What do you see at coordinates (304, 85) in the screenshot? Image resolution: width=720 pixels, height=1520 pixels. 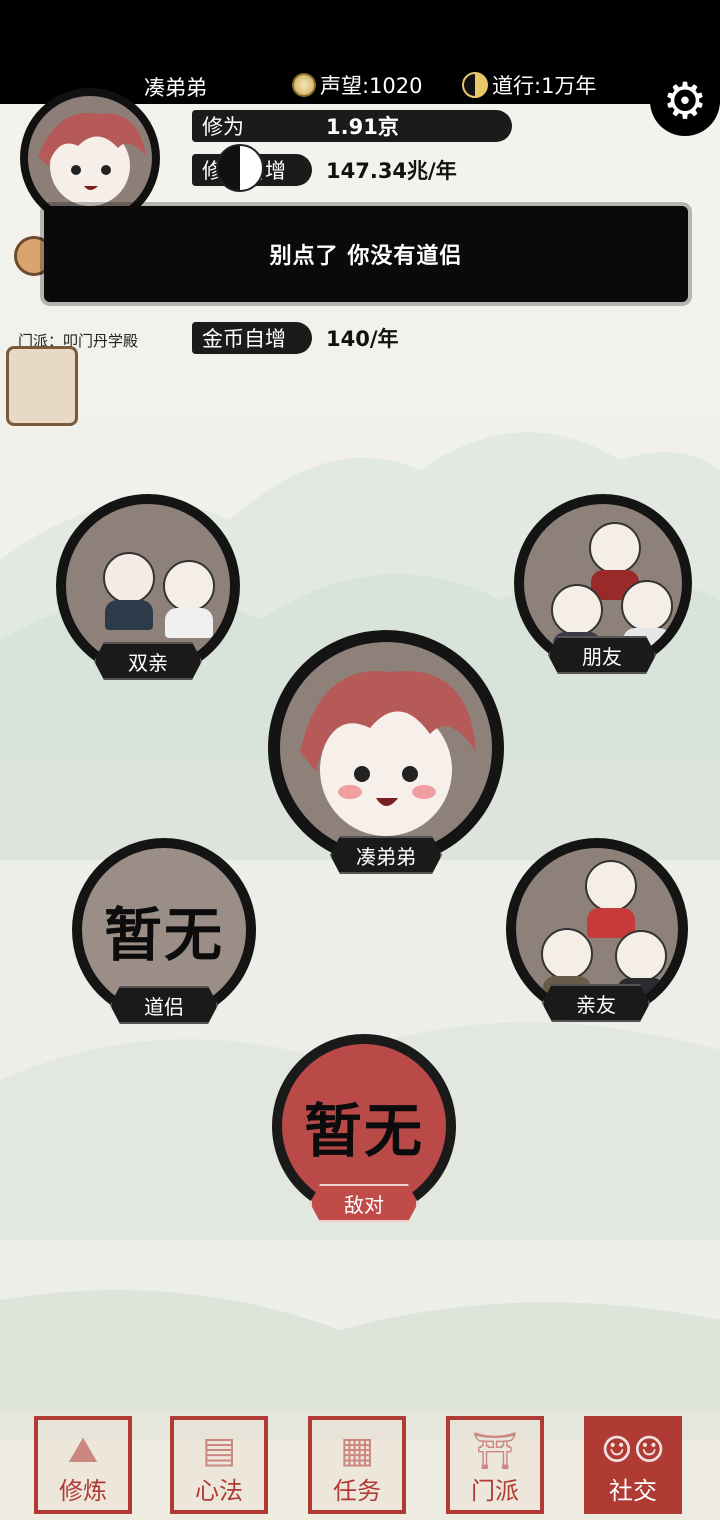 I see `coin-icon` at bounding box center [304, 85].